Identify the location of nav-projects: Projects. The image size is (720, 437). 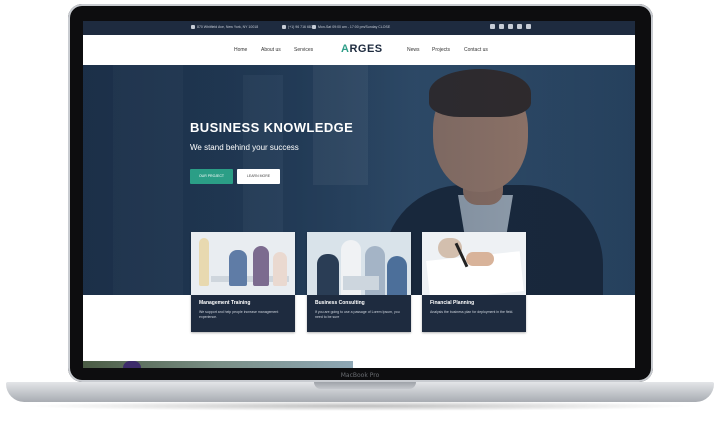
(441, 50).